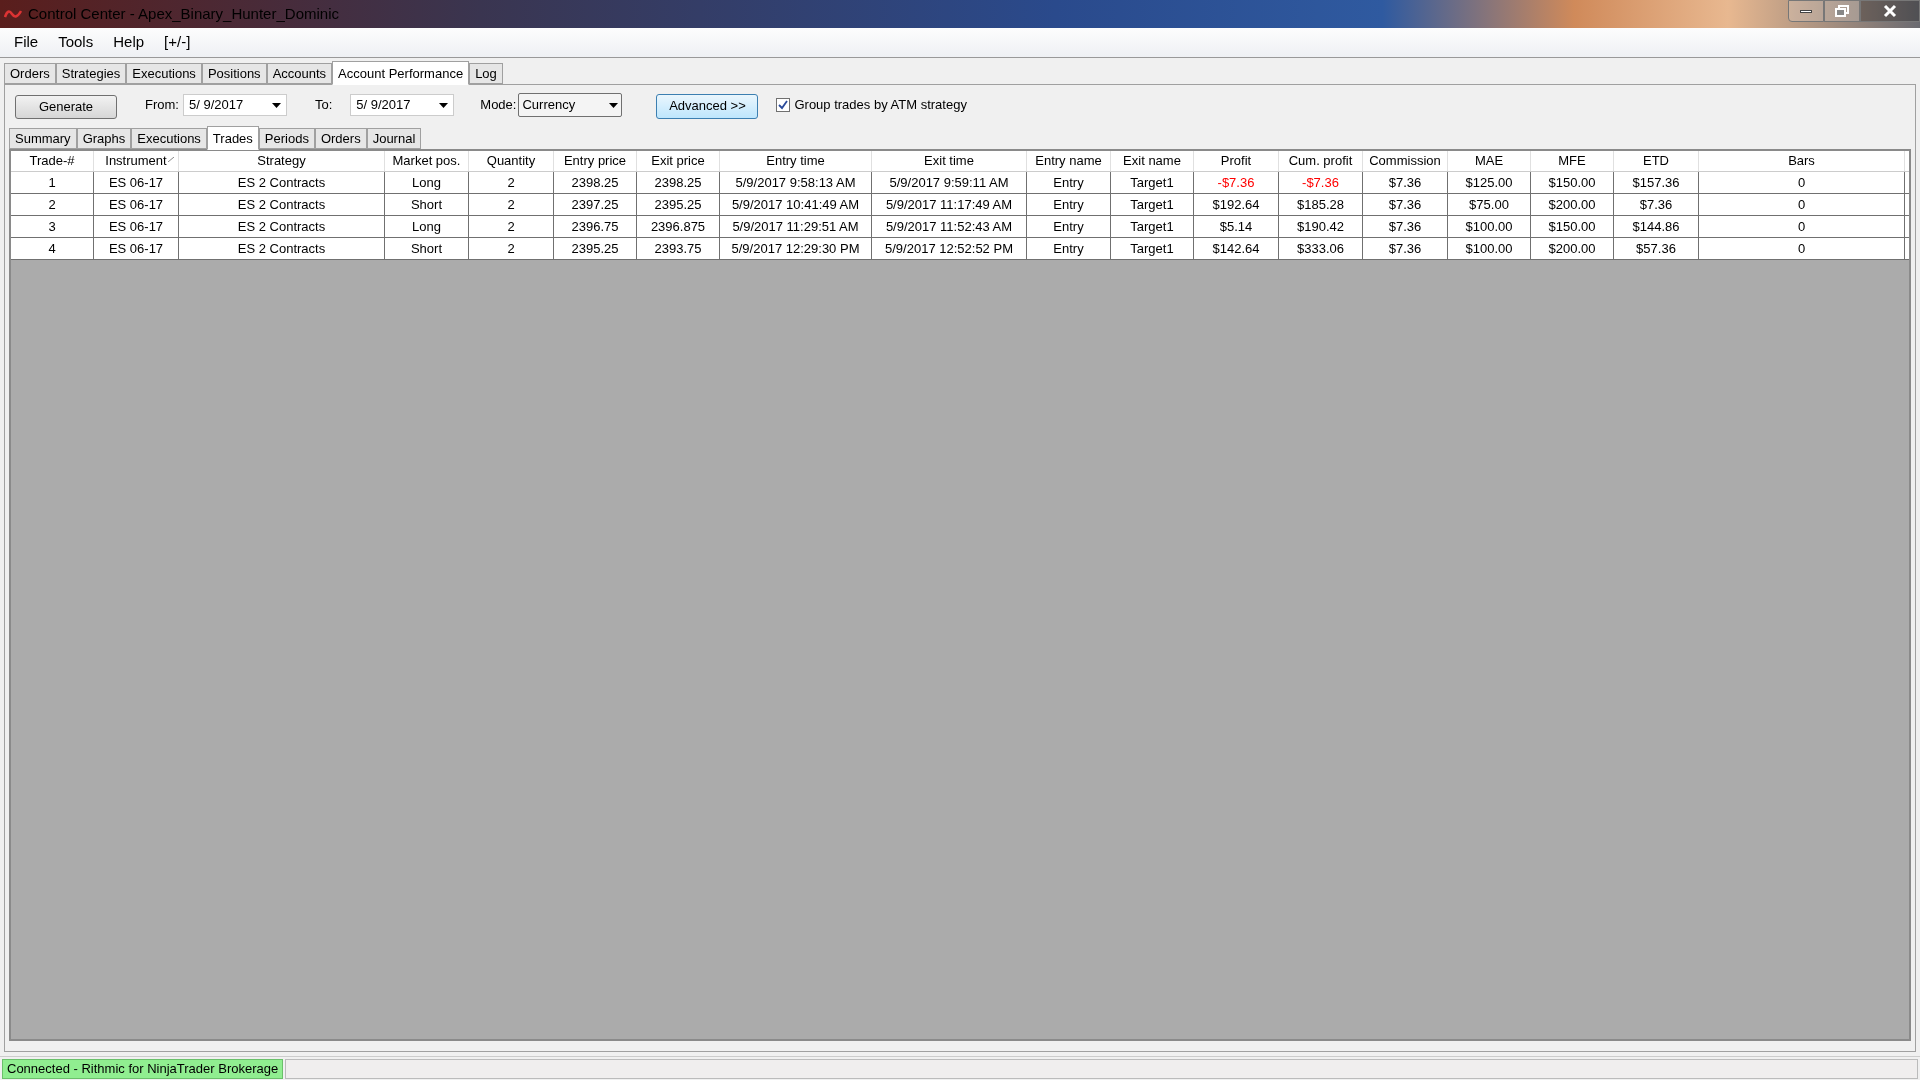 This screenshot has width=1920, height=1080. Describe the element at coordinates (402, 105) in the screenshot. I see `to-date-field: 5/ 9/2017` at that location.